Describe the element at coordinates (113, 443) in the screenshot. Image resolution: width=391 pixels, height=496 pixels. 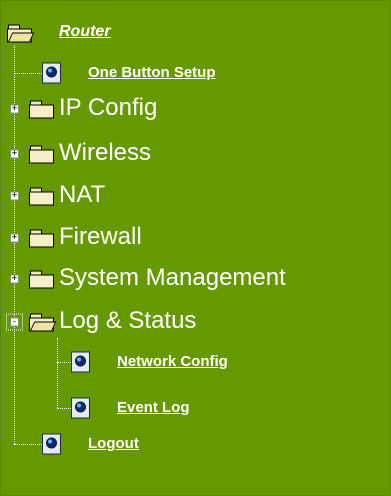
I see `logout-link: Logout` at that location.